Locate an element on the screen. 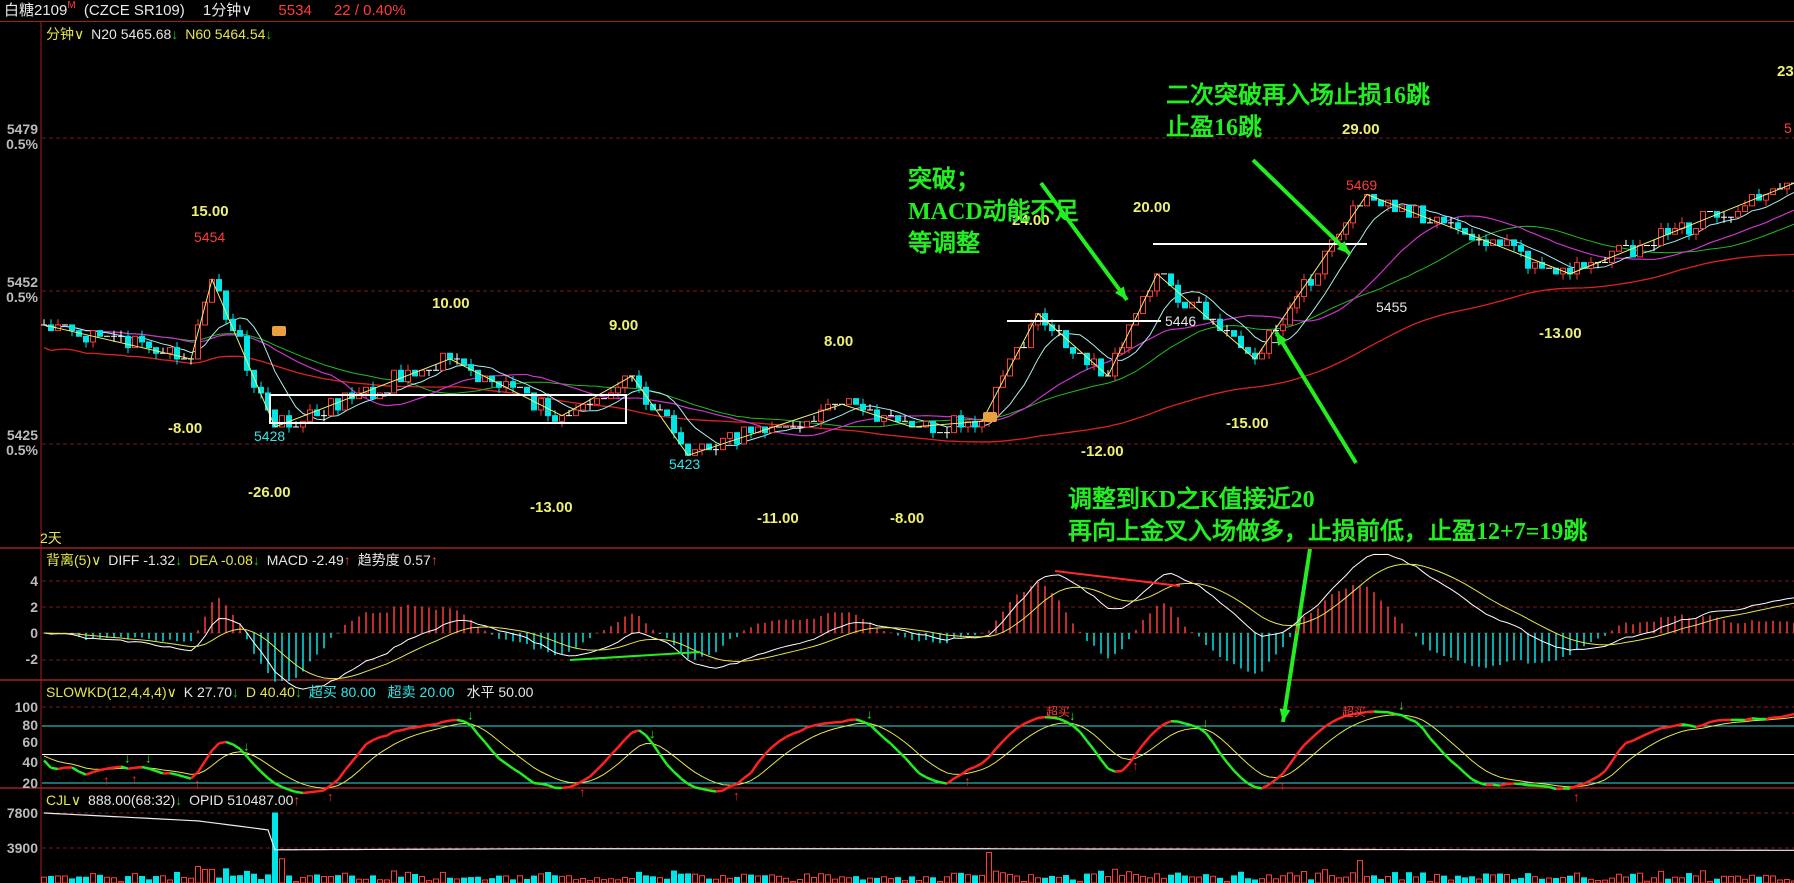 The width and height of the screenshot is (1794, 883). axis-pct: 0.5% is located at coordinates (22, 144).